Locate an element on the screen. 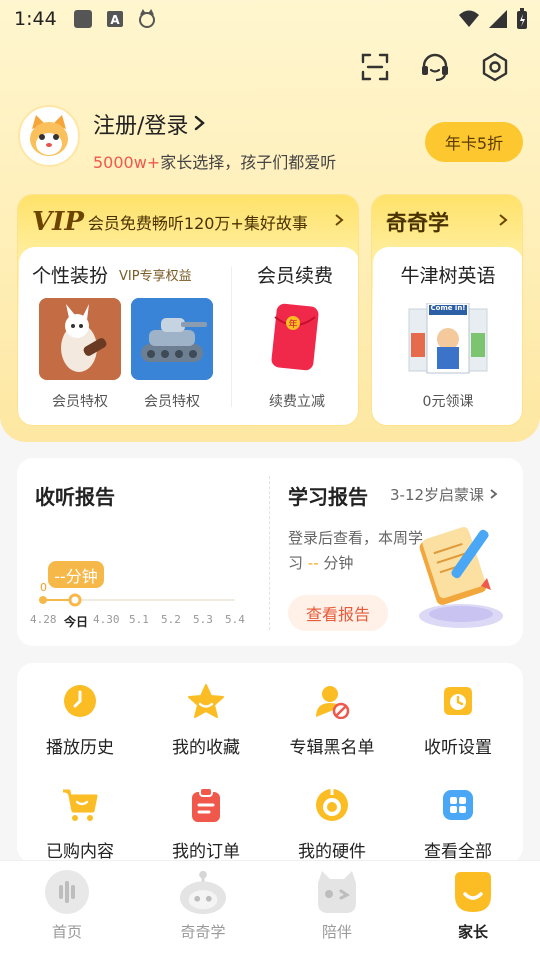 This screenshot has width=540, height=960. subtitle-text: 家长选择，孩子们都爱听 is located at coordinates (248, 162).